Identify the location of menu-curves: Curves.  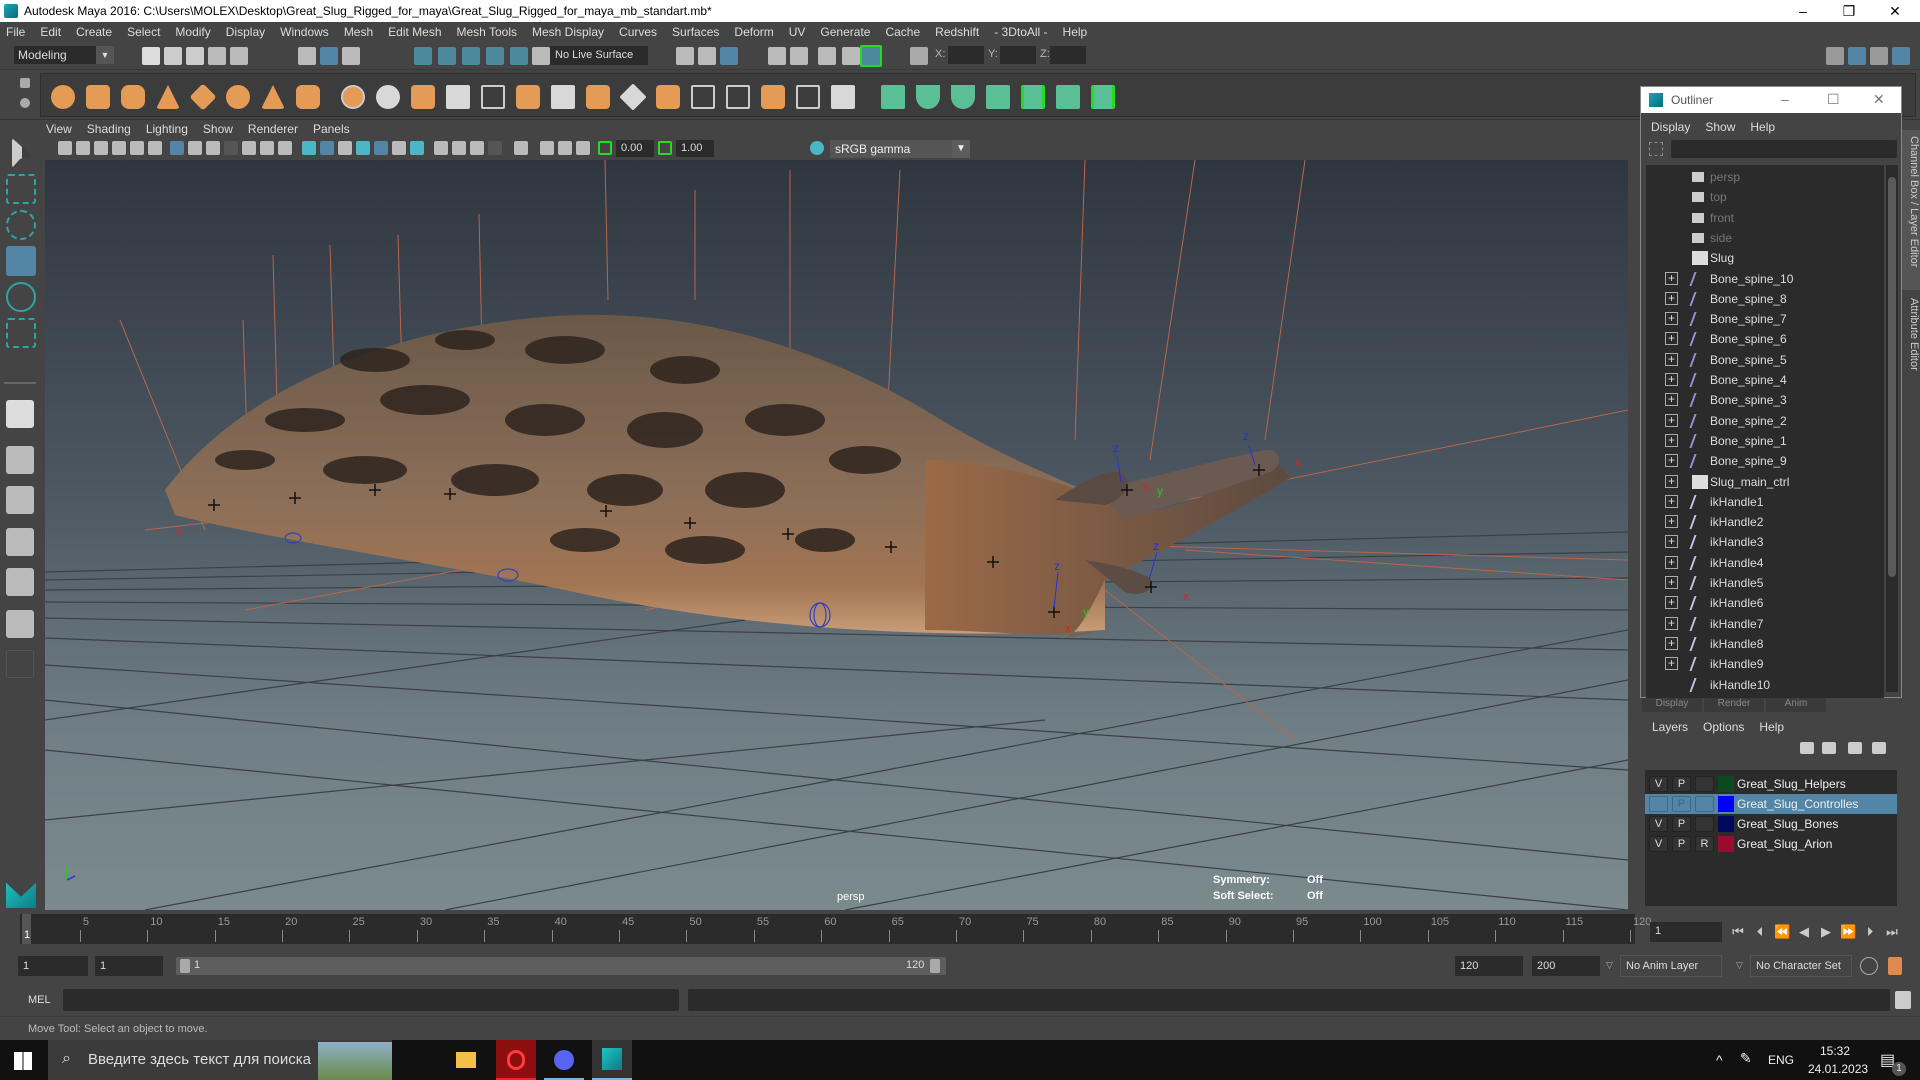
(638, 32).